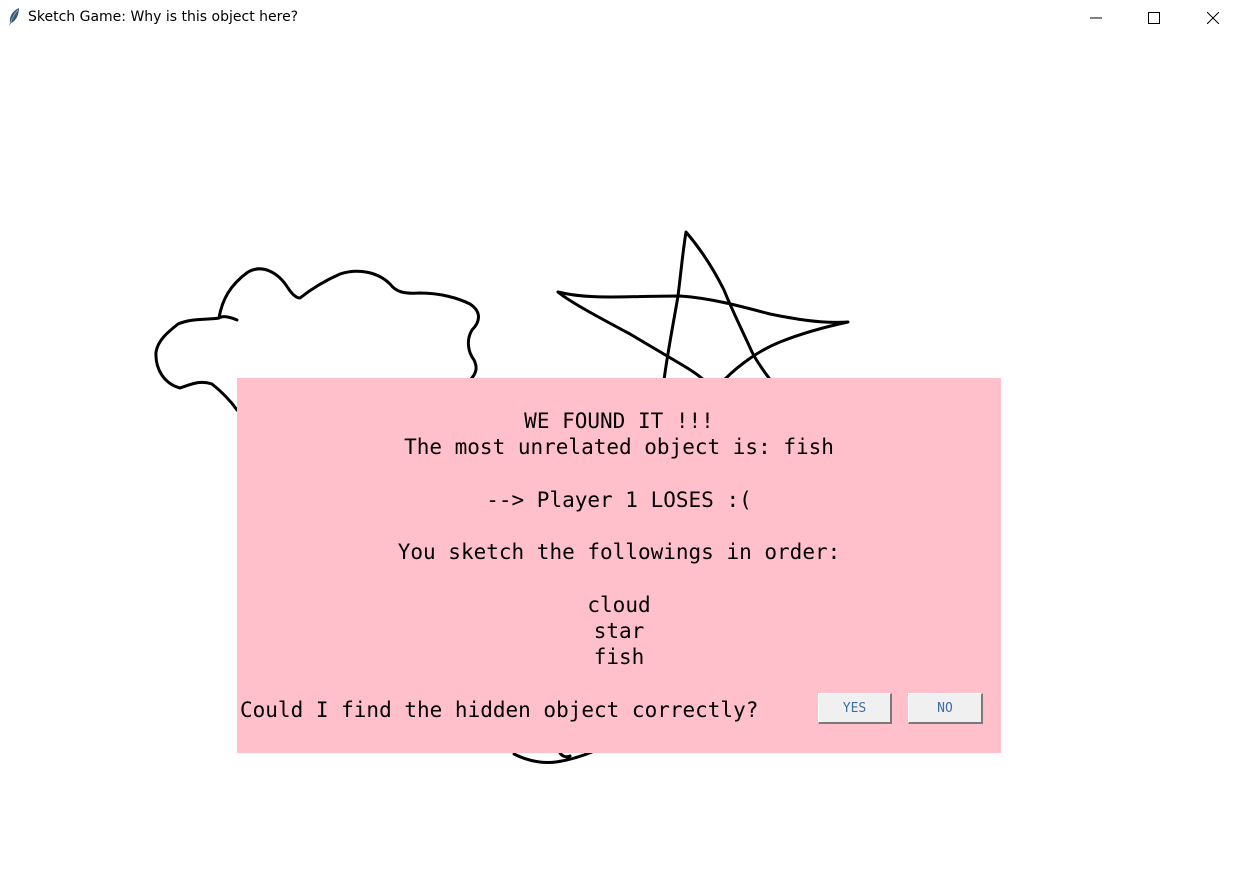 This screenshot has width=1239, height=883. Describe the element at coordinates (619, 605) in the screenshot. I see `order-item-cloud: cloud` at that location.